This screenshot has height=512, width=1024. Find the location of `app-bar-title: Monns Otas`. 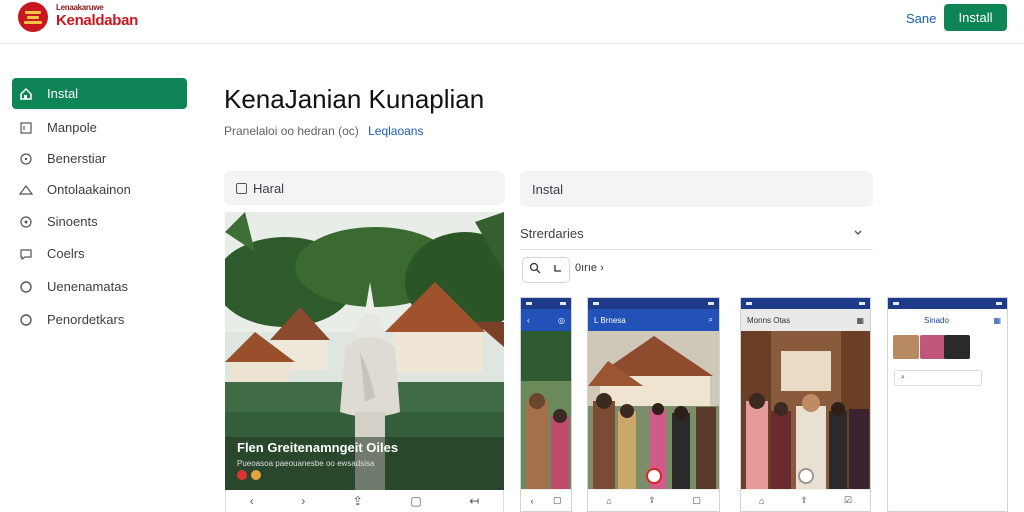

app-bar-title: Monns Otas is located at coordinates (769, 320).